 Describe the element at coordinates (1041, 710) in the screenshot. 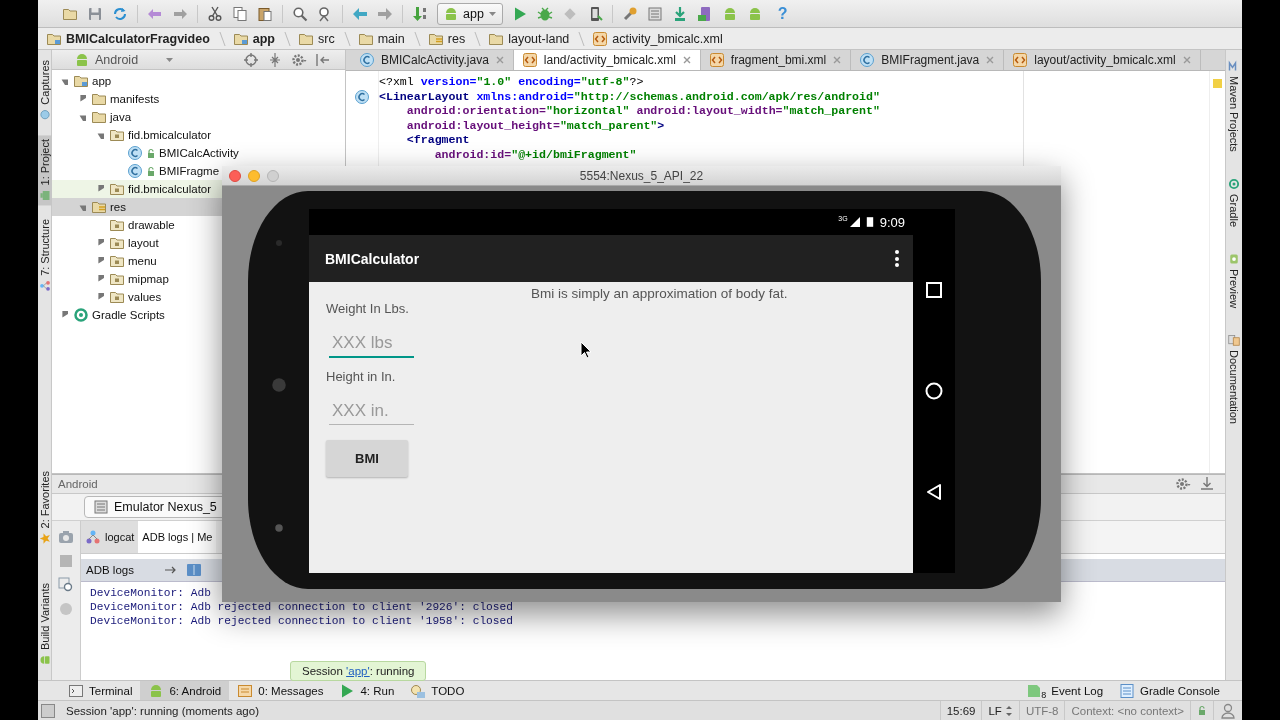

I see `file-encoding: UTF-8` at that location.